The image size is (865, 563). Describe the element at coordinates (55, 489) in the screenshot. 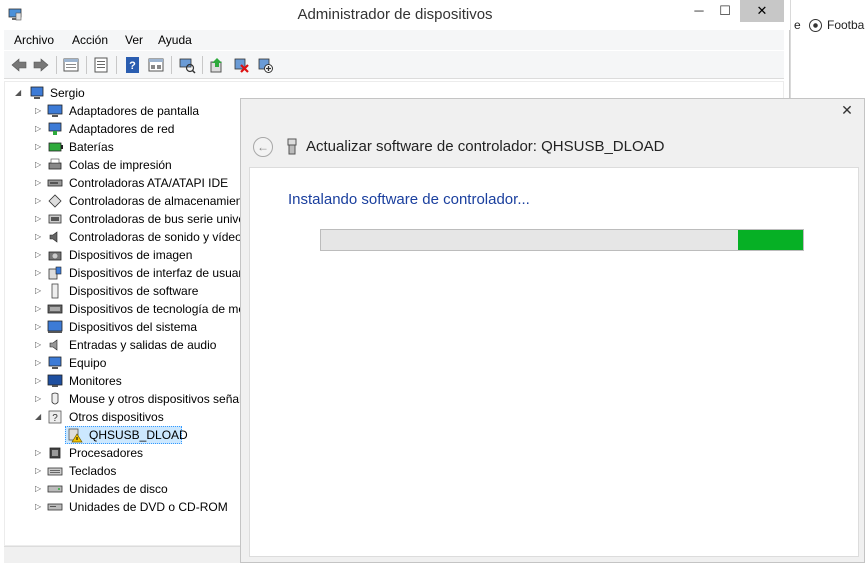

I see `disk-icon` at that location.